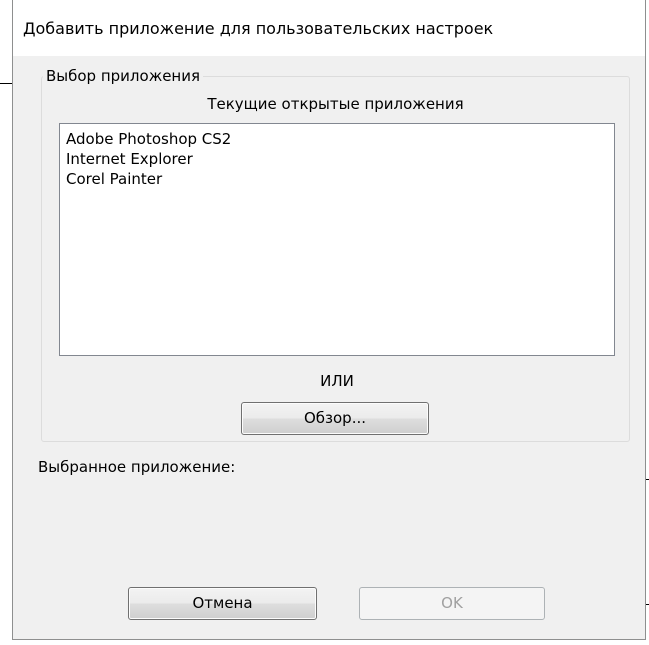 The width and height of the screenshot is (649, 645). Describe the element at coordinates (337, 381) in the screenshot. I see `or-separator-label: ИЛИ` at that location.